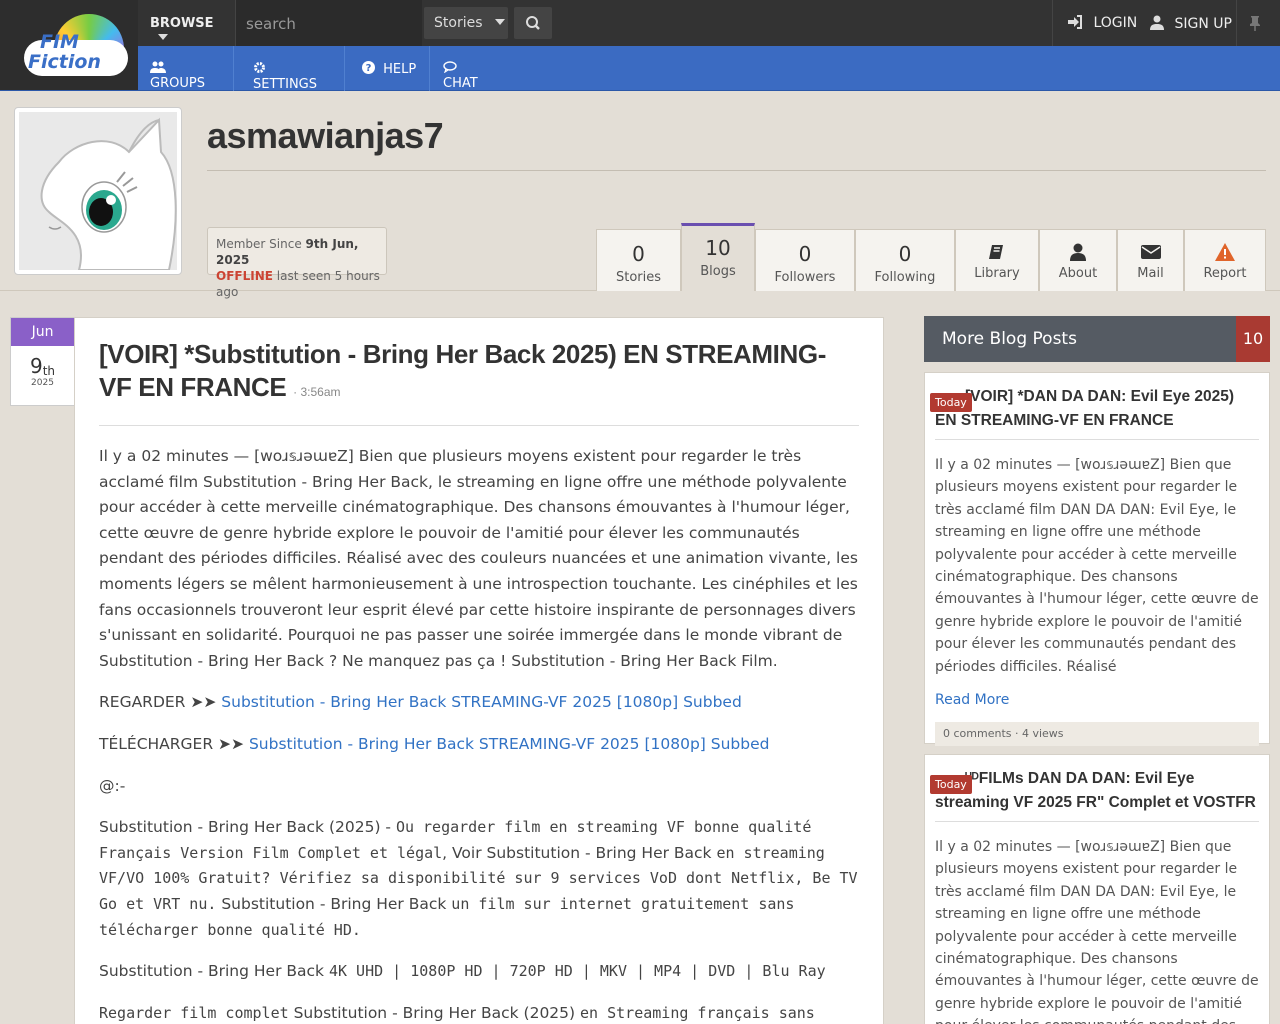 Image resolution: width=1280 pixels, height=1024 pixels. I want to click on blog-count-badge: 10, so click(1253, 339).